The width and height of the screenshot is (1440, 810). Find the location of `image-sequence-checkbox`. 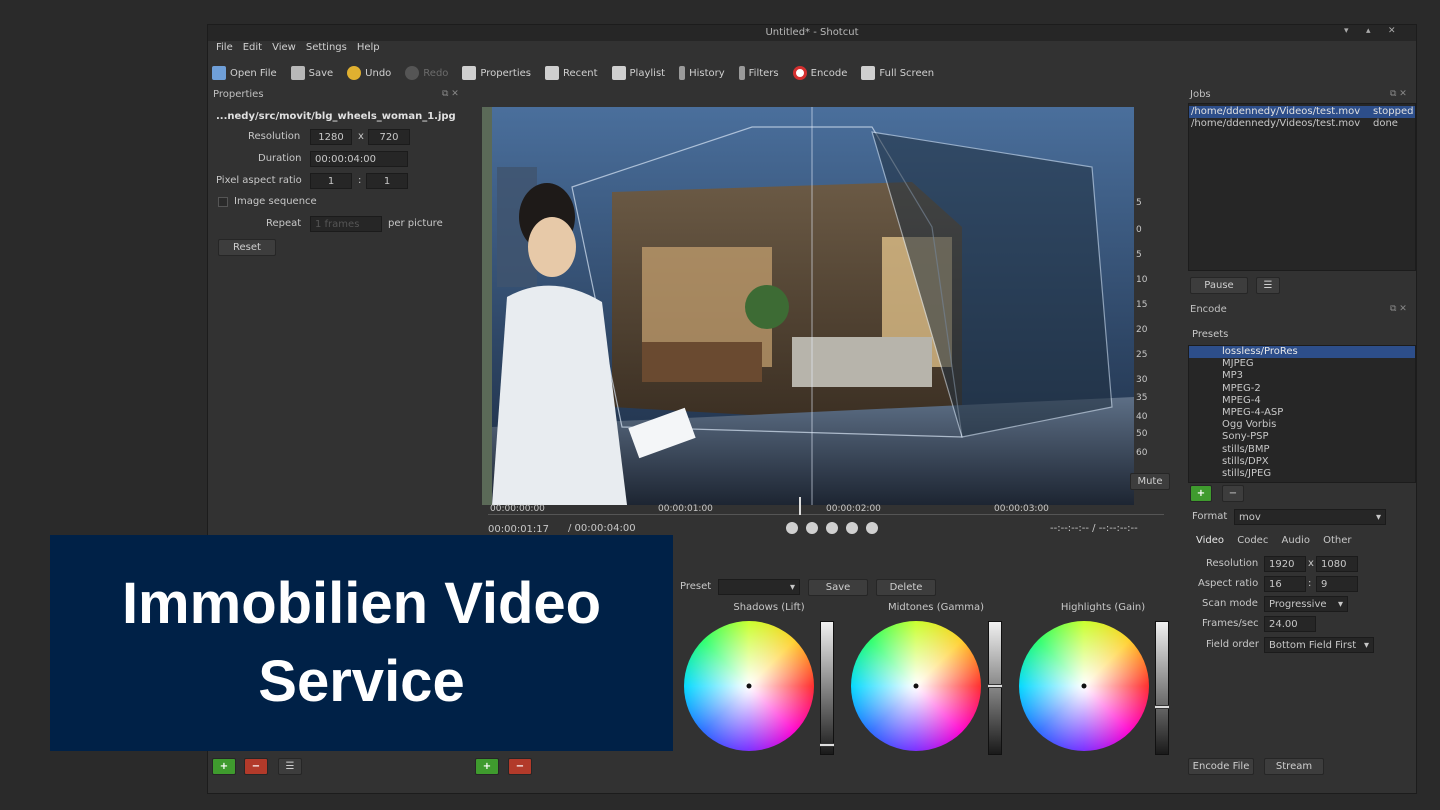

image-sequence-checkbox is located at coordinates (223, 202).